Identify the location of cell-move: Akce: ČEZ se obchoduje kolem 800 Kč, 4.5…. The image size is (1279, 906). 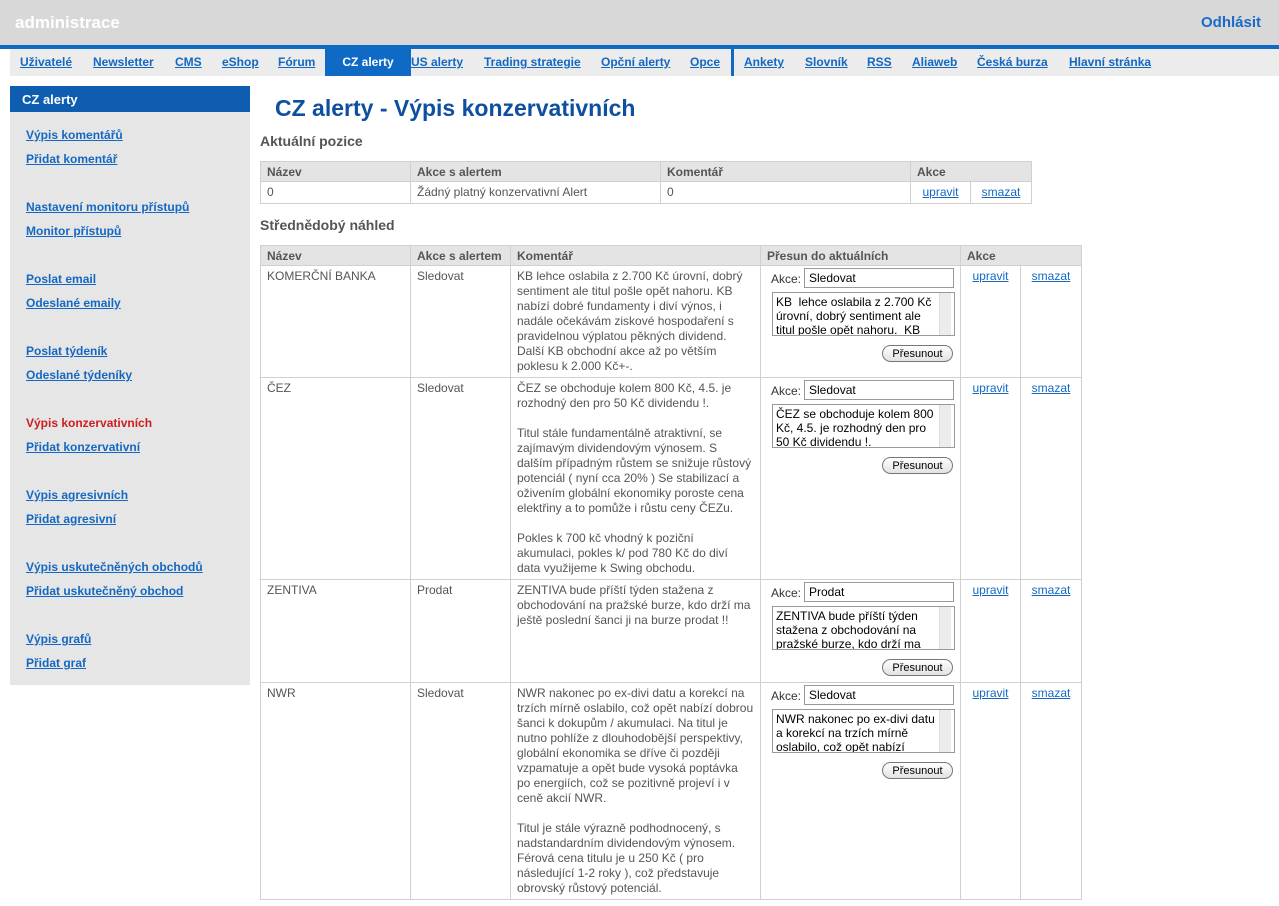
(860, 478).